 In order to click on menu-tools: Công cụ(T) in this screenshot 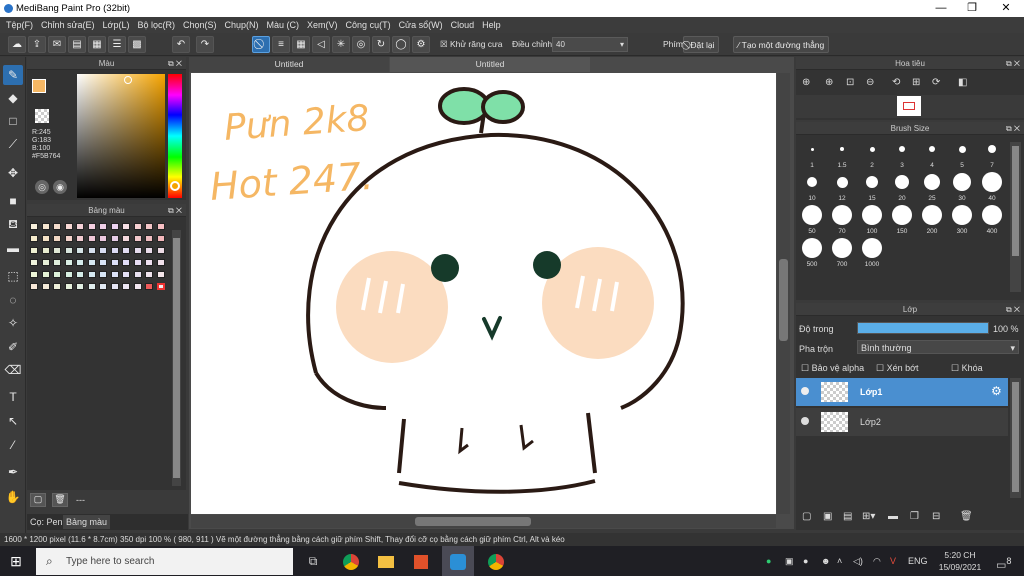, I will do `click(368, 25)`.